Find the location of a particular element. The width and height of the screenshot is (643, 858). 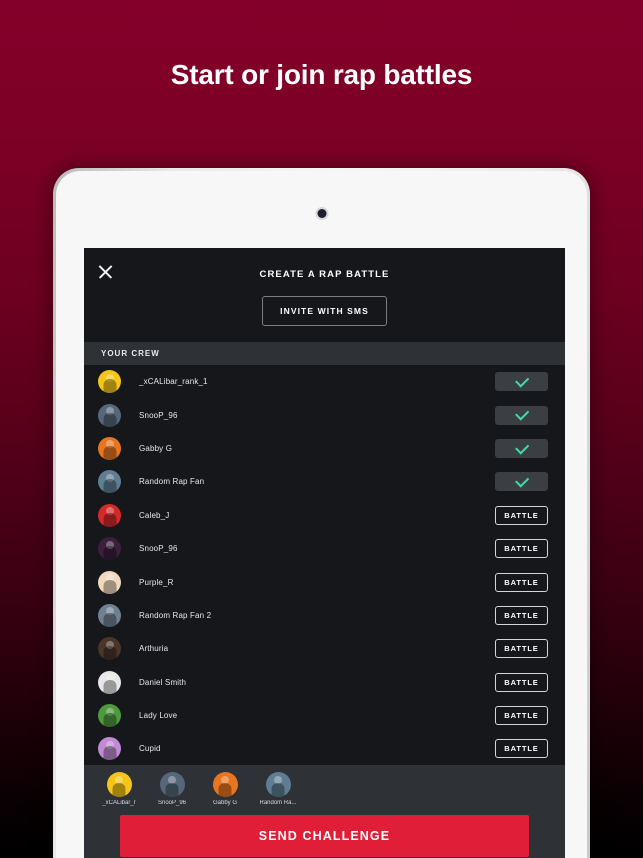

crew-member-name: Caleb_J is located at coordinates (154, 515).